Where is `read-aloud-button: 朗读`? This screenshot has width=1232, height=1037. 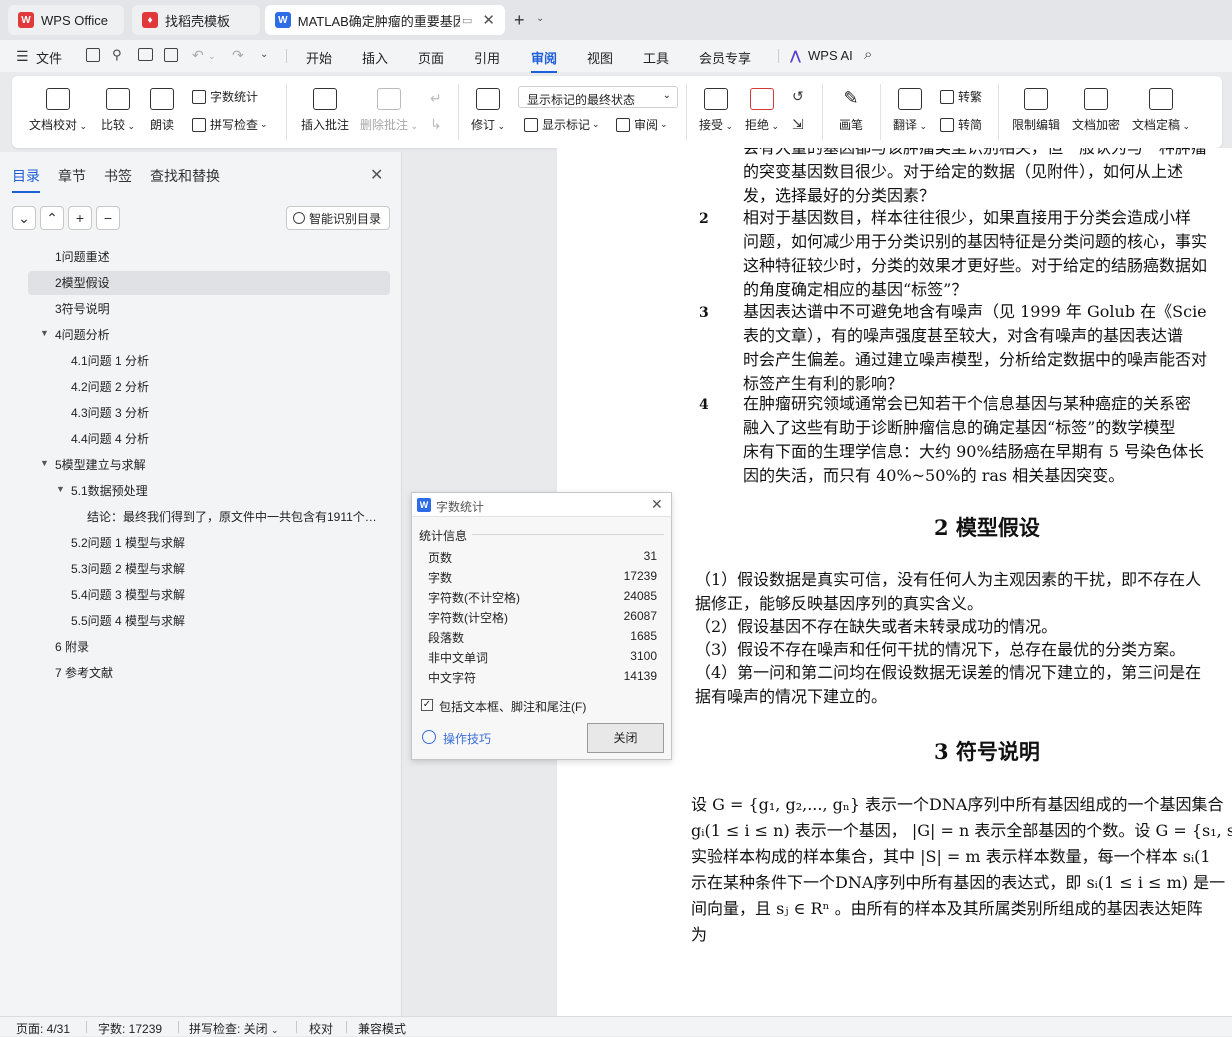
read-aloud-button: 朗读 is located at coordinates (162, 110).